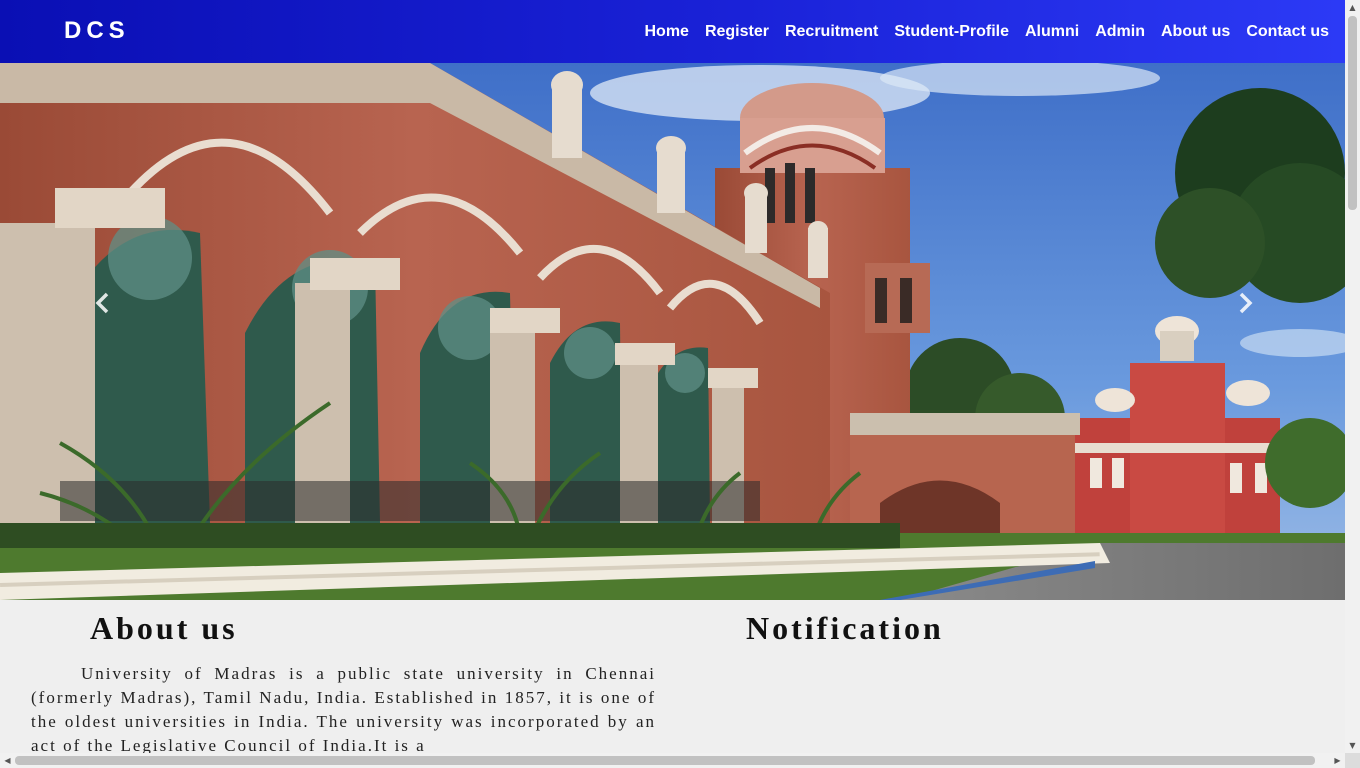 The width and height of the screenshot is (1360, 768). What do you see at coordinates (1287, 32) in the screenshot?
I see `nav-contact-us: Contact us` at bounding box center [1287, 32].